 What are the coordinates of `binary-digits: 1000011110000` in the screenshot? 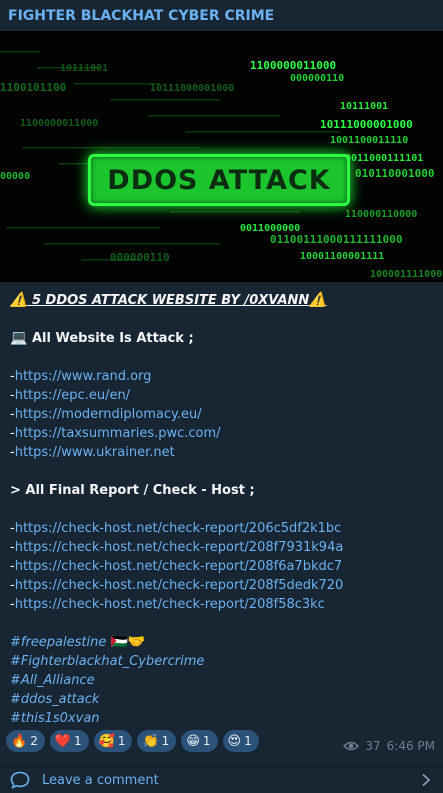 It's located at (406, 274).